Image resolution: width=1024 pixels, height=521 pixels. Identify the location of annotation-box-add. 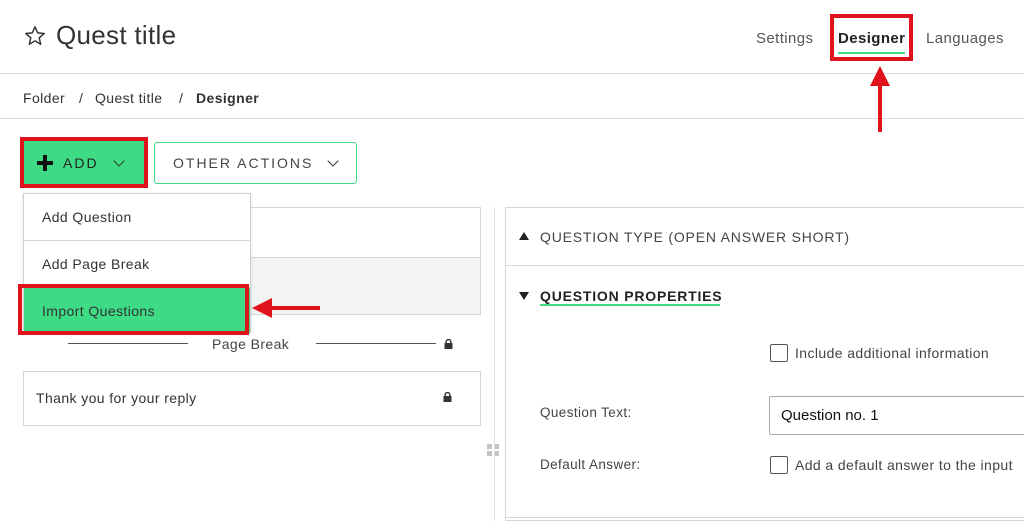
(84, 162).